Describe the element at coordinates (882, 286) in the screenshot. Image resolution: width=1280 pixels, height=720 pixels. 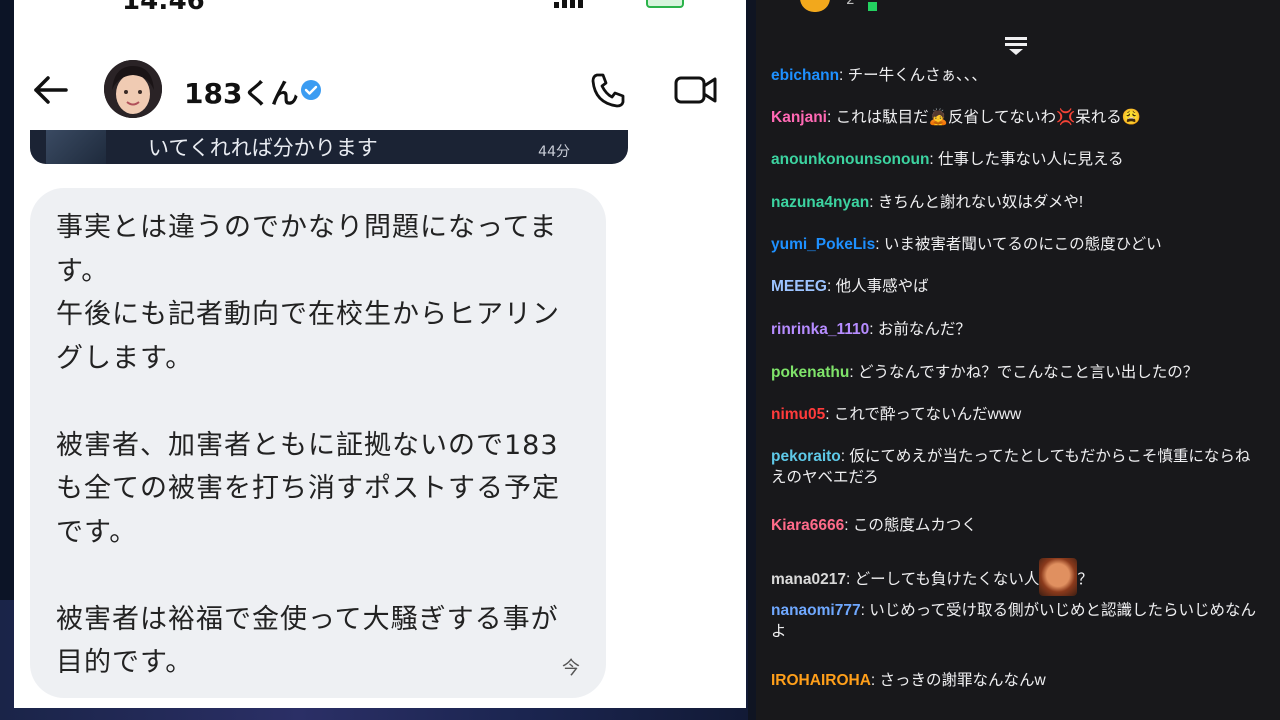
I see `chat-text: 他人事感やば` at that location.